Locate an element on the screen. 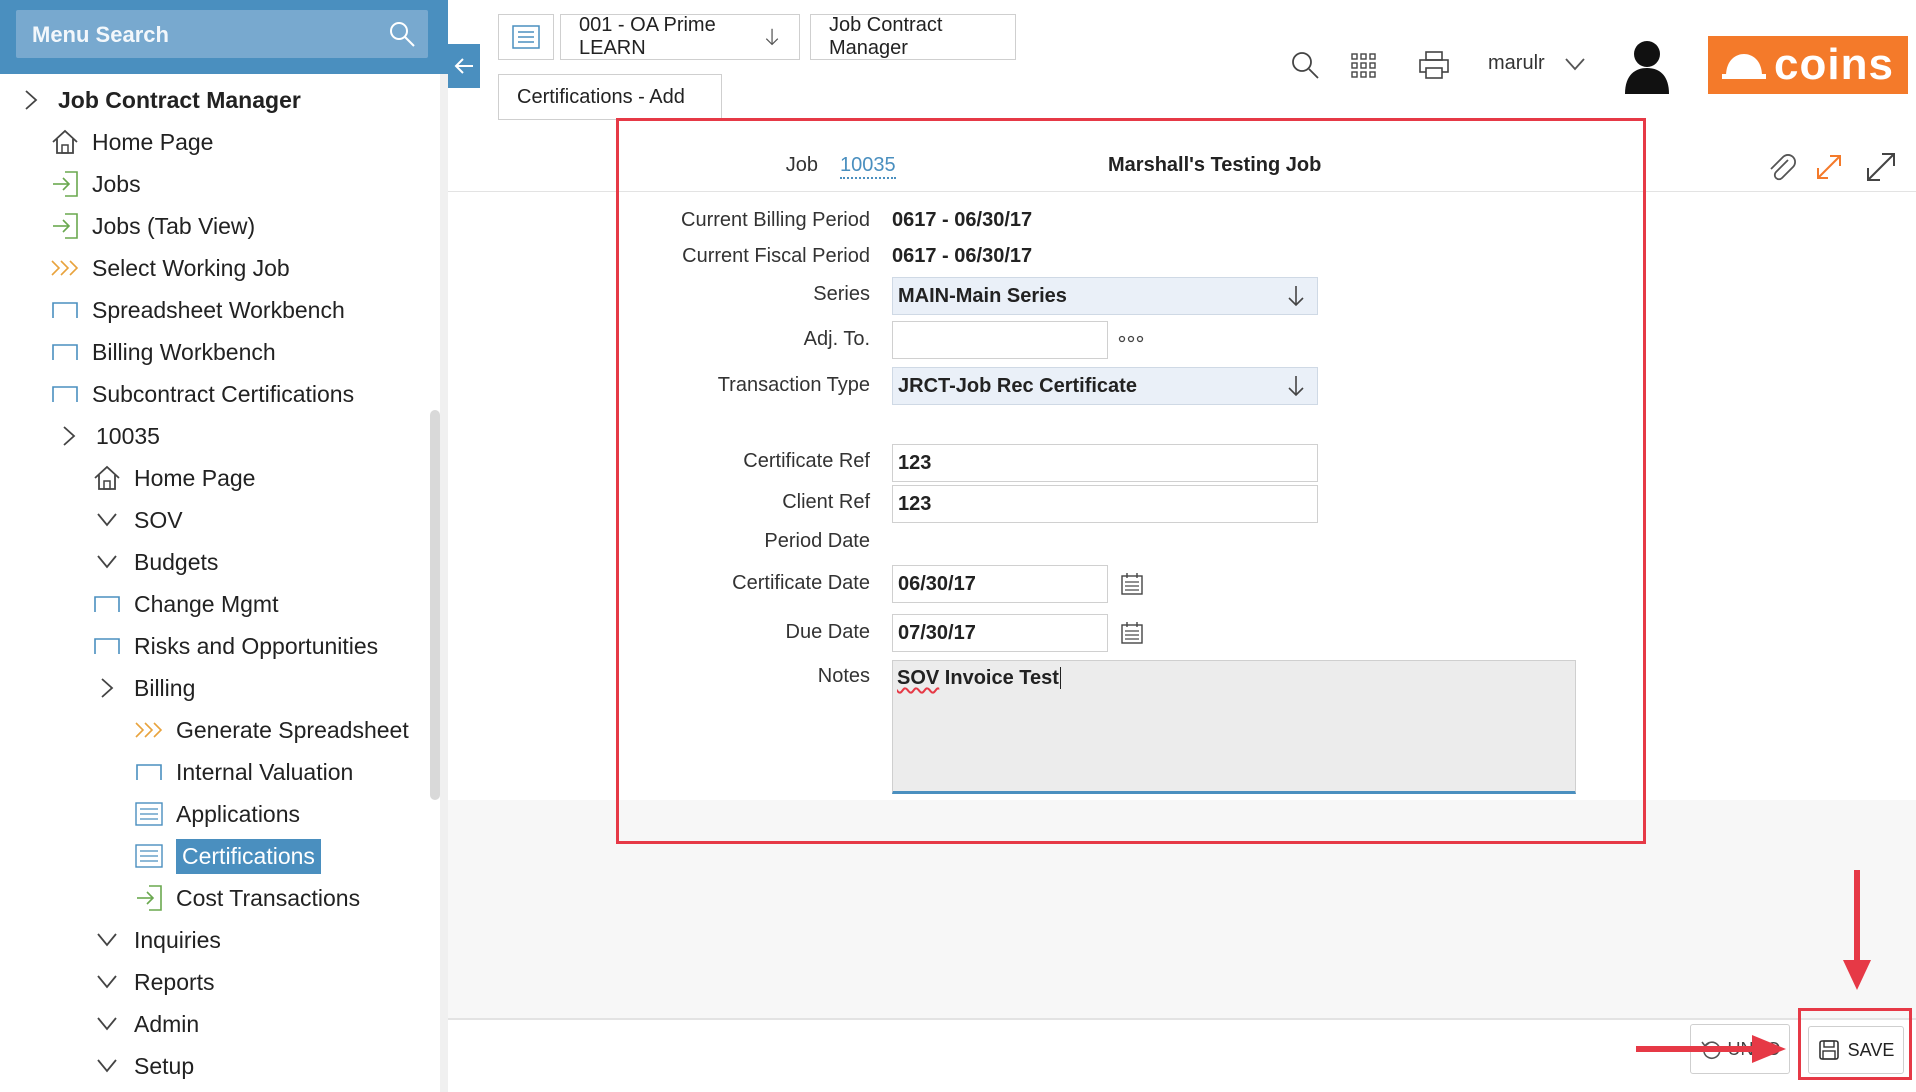  job-number-link: 10035 is located at coordinates (868, 166).